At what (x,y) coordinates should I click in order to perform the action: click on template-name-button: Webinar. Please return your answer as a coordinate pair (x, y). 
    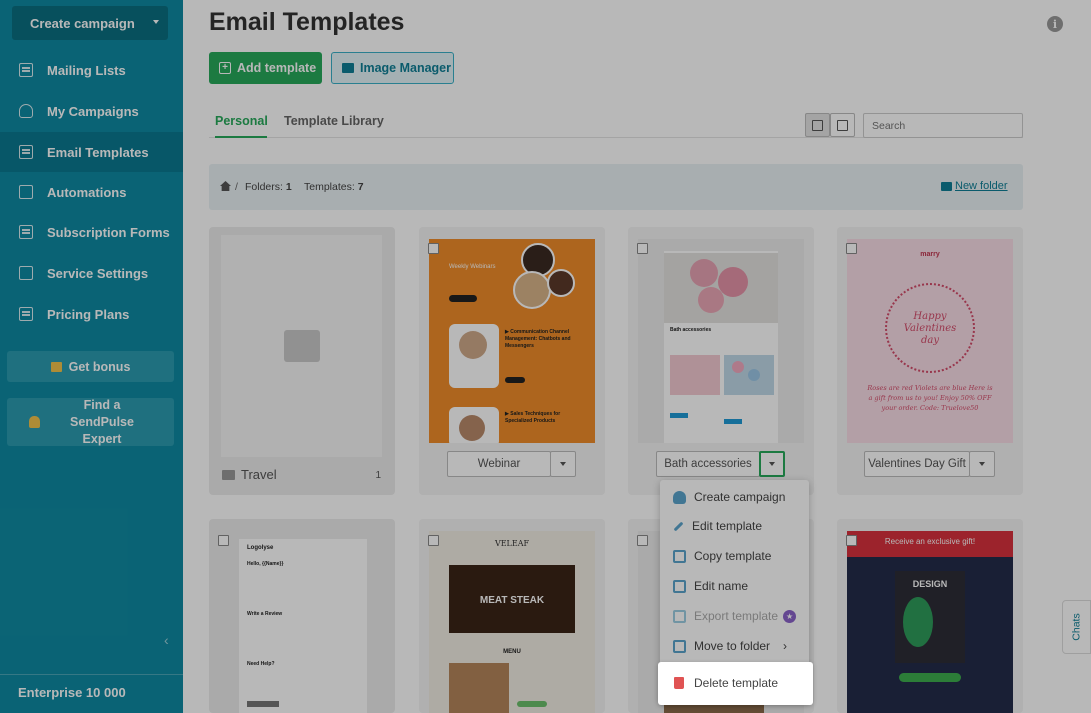
    Looking at the image, I should click on (499, 464).